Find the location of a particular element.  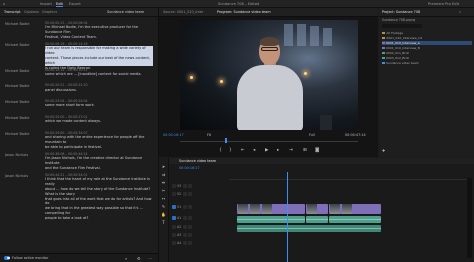

tab-effect-controls: » is located at coordinates (460, 12).